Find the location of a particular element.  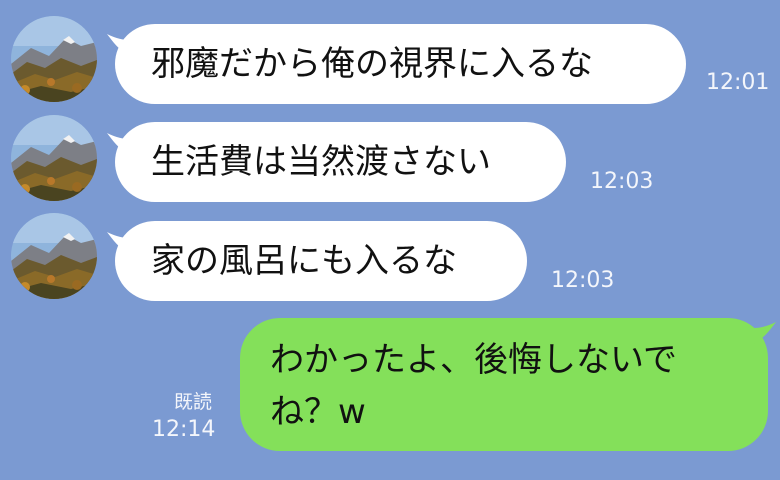

message-timestamp: 12:14 is located at coordinates (184, 429).